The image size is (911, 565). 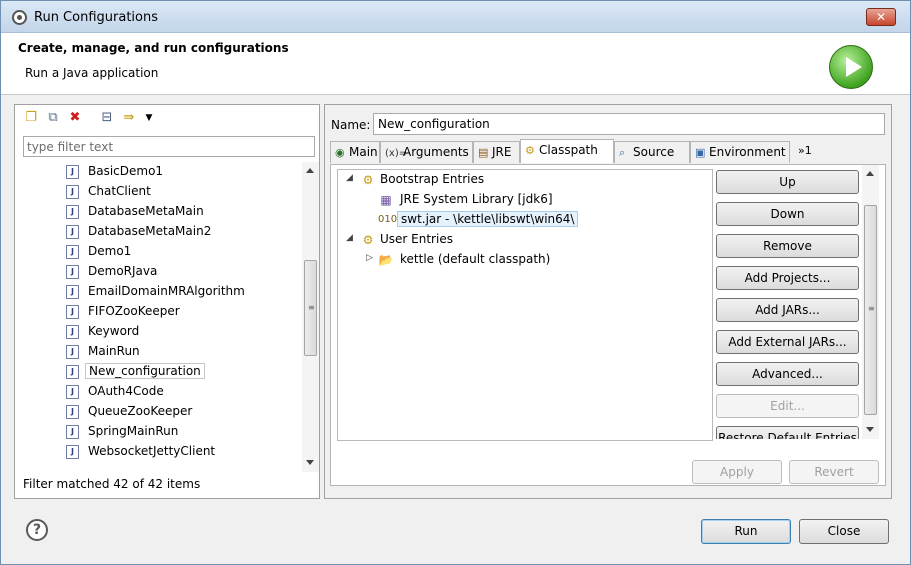 I want to click on help-icon: ?, so click(x=37, y=530).